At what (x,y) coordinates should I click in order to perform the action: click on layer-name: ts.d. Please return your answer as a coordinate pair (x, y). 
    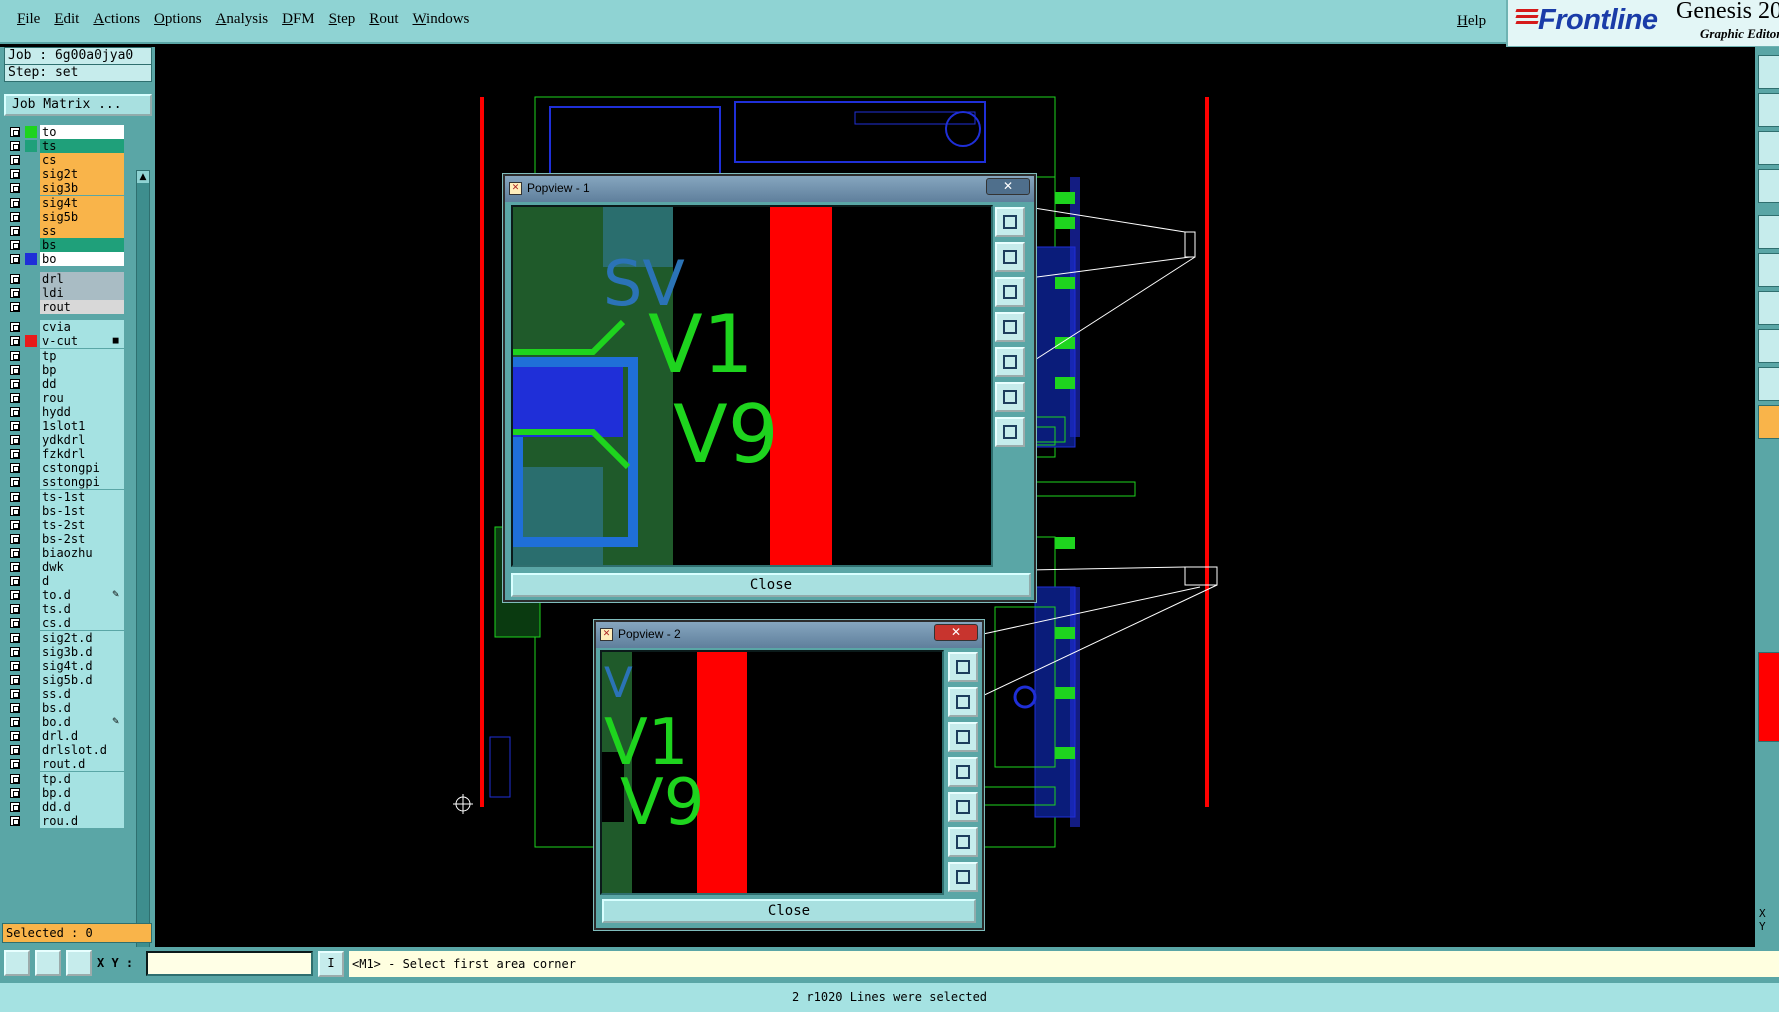
    Looking at the image, I should click on (82, 609).